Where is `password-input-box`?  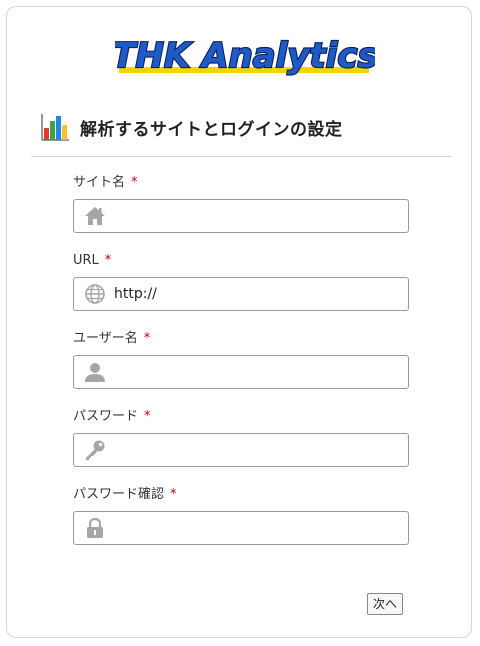
password-input-box is located at coordinates (241, 450).